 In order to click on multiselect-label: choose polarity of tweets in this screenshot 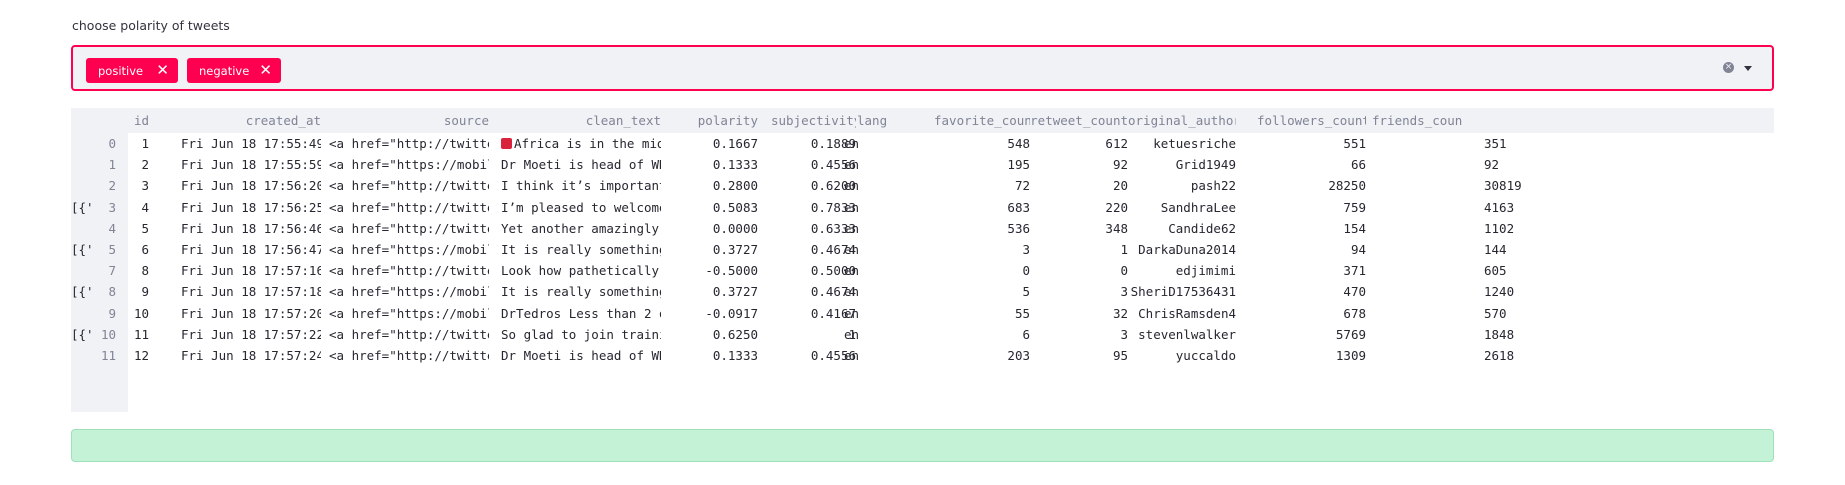, I will do `click(151, 25)`.